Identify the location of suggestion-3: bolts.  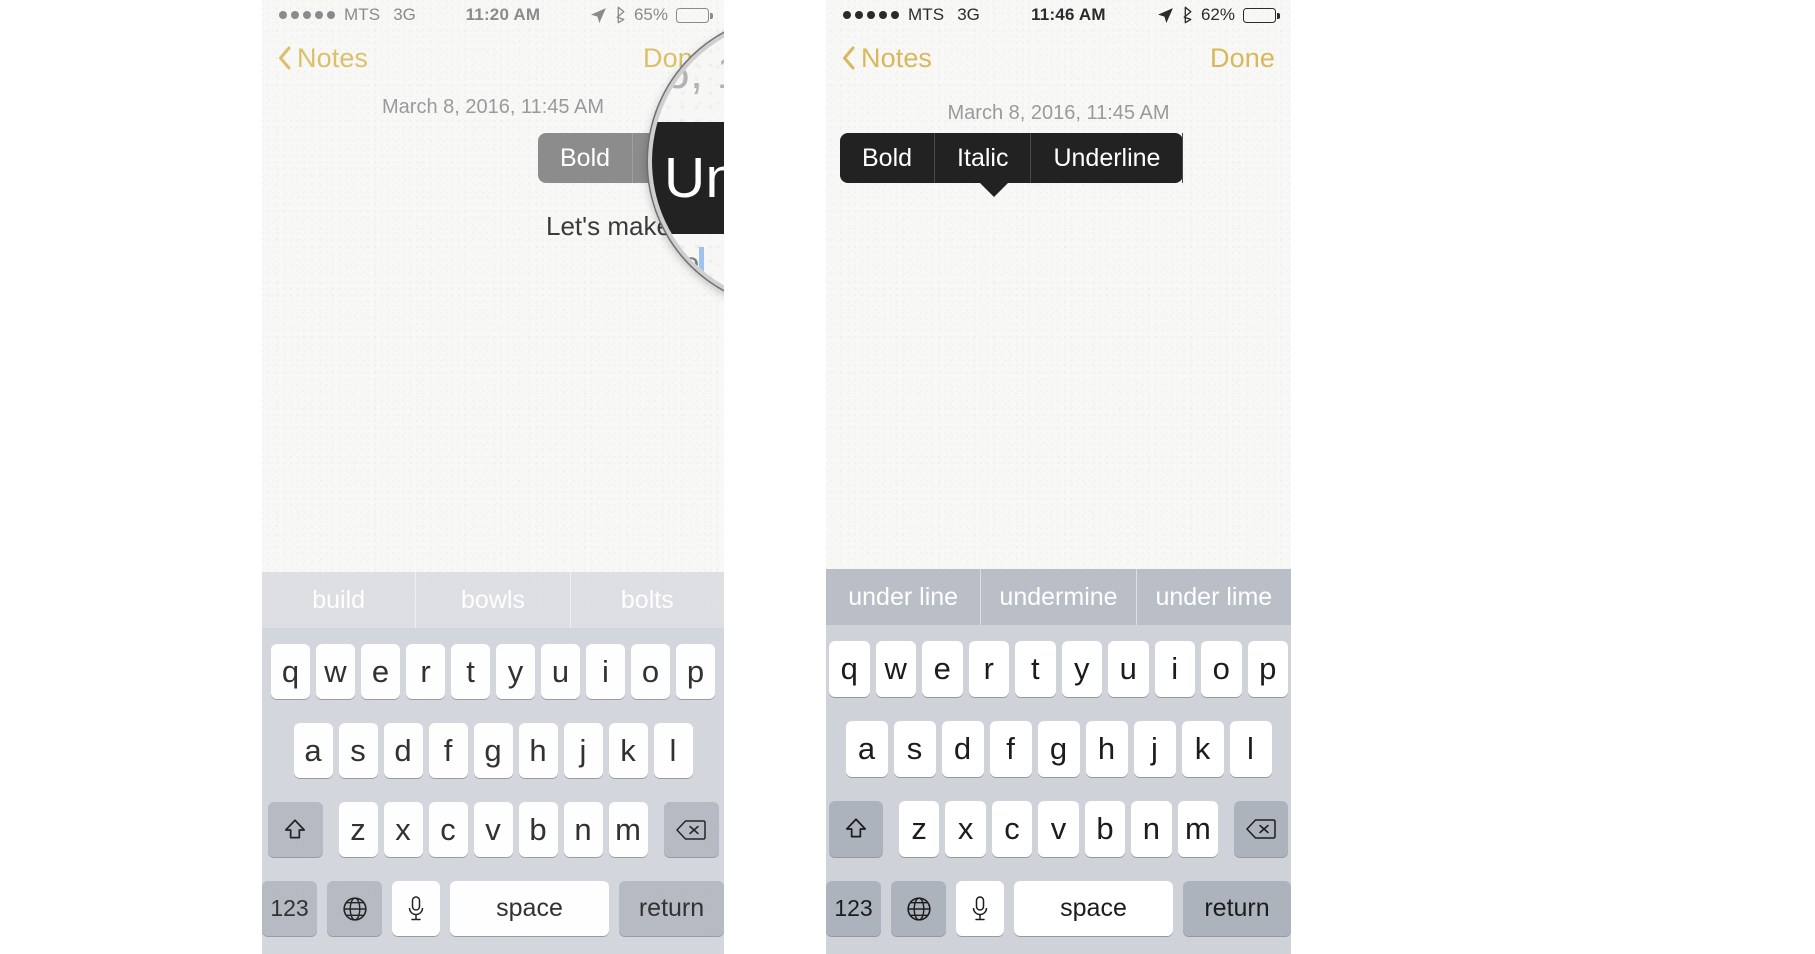
(646, 600).